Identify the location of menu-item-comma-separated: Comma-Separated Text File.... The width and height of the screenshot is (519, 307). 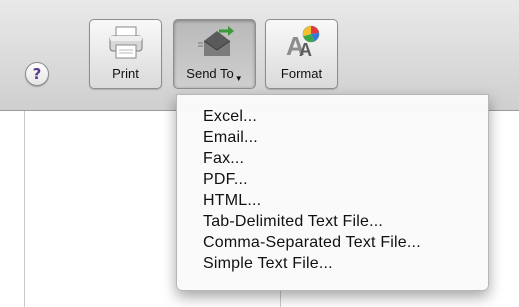
(332, 242).